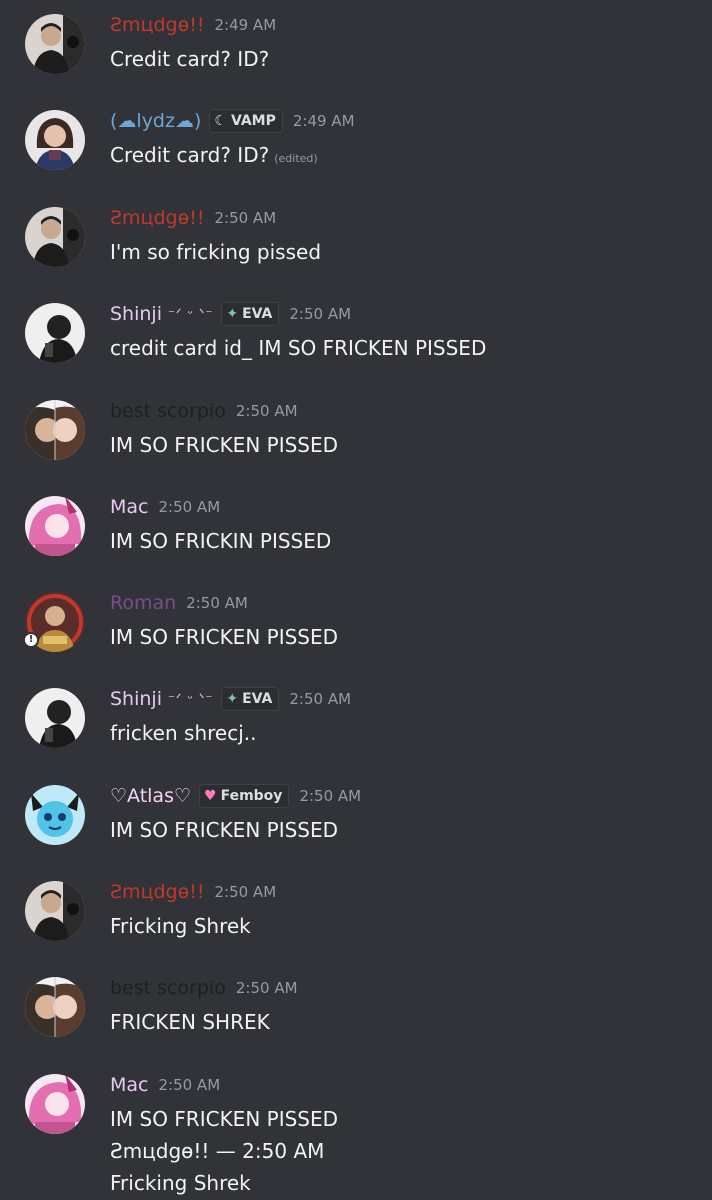  What do you see at coordinates (217, 1151) in the screenshot?
I see `message-line: Ƨmцdgɵ!! — 2:50 AM` at bounding box center [217, 1151].